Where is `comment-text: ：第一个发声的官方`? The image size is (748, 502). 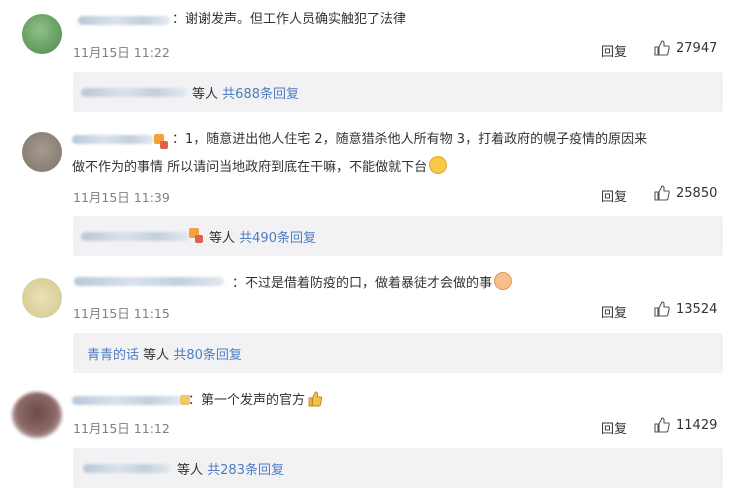 comment-text: ：第一个发声的官方 is located at coordinates (255, 402).